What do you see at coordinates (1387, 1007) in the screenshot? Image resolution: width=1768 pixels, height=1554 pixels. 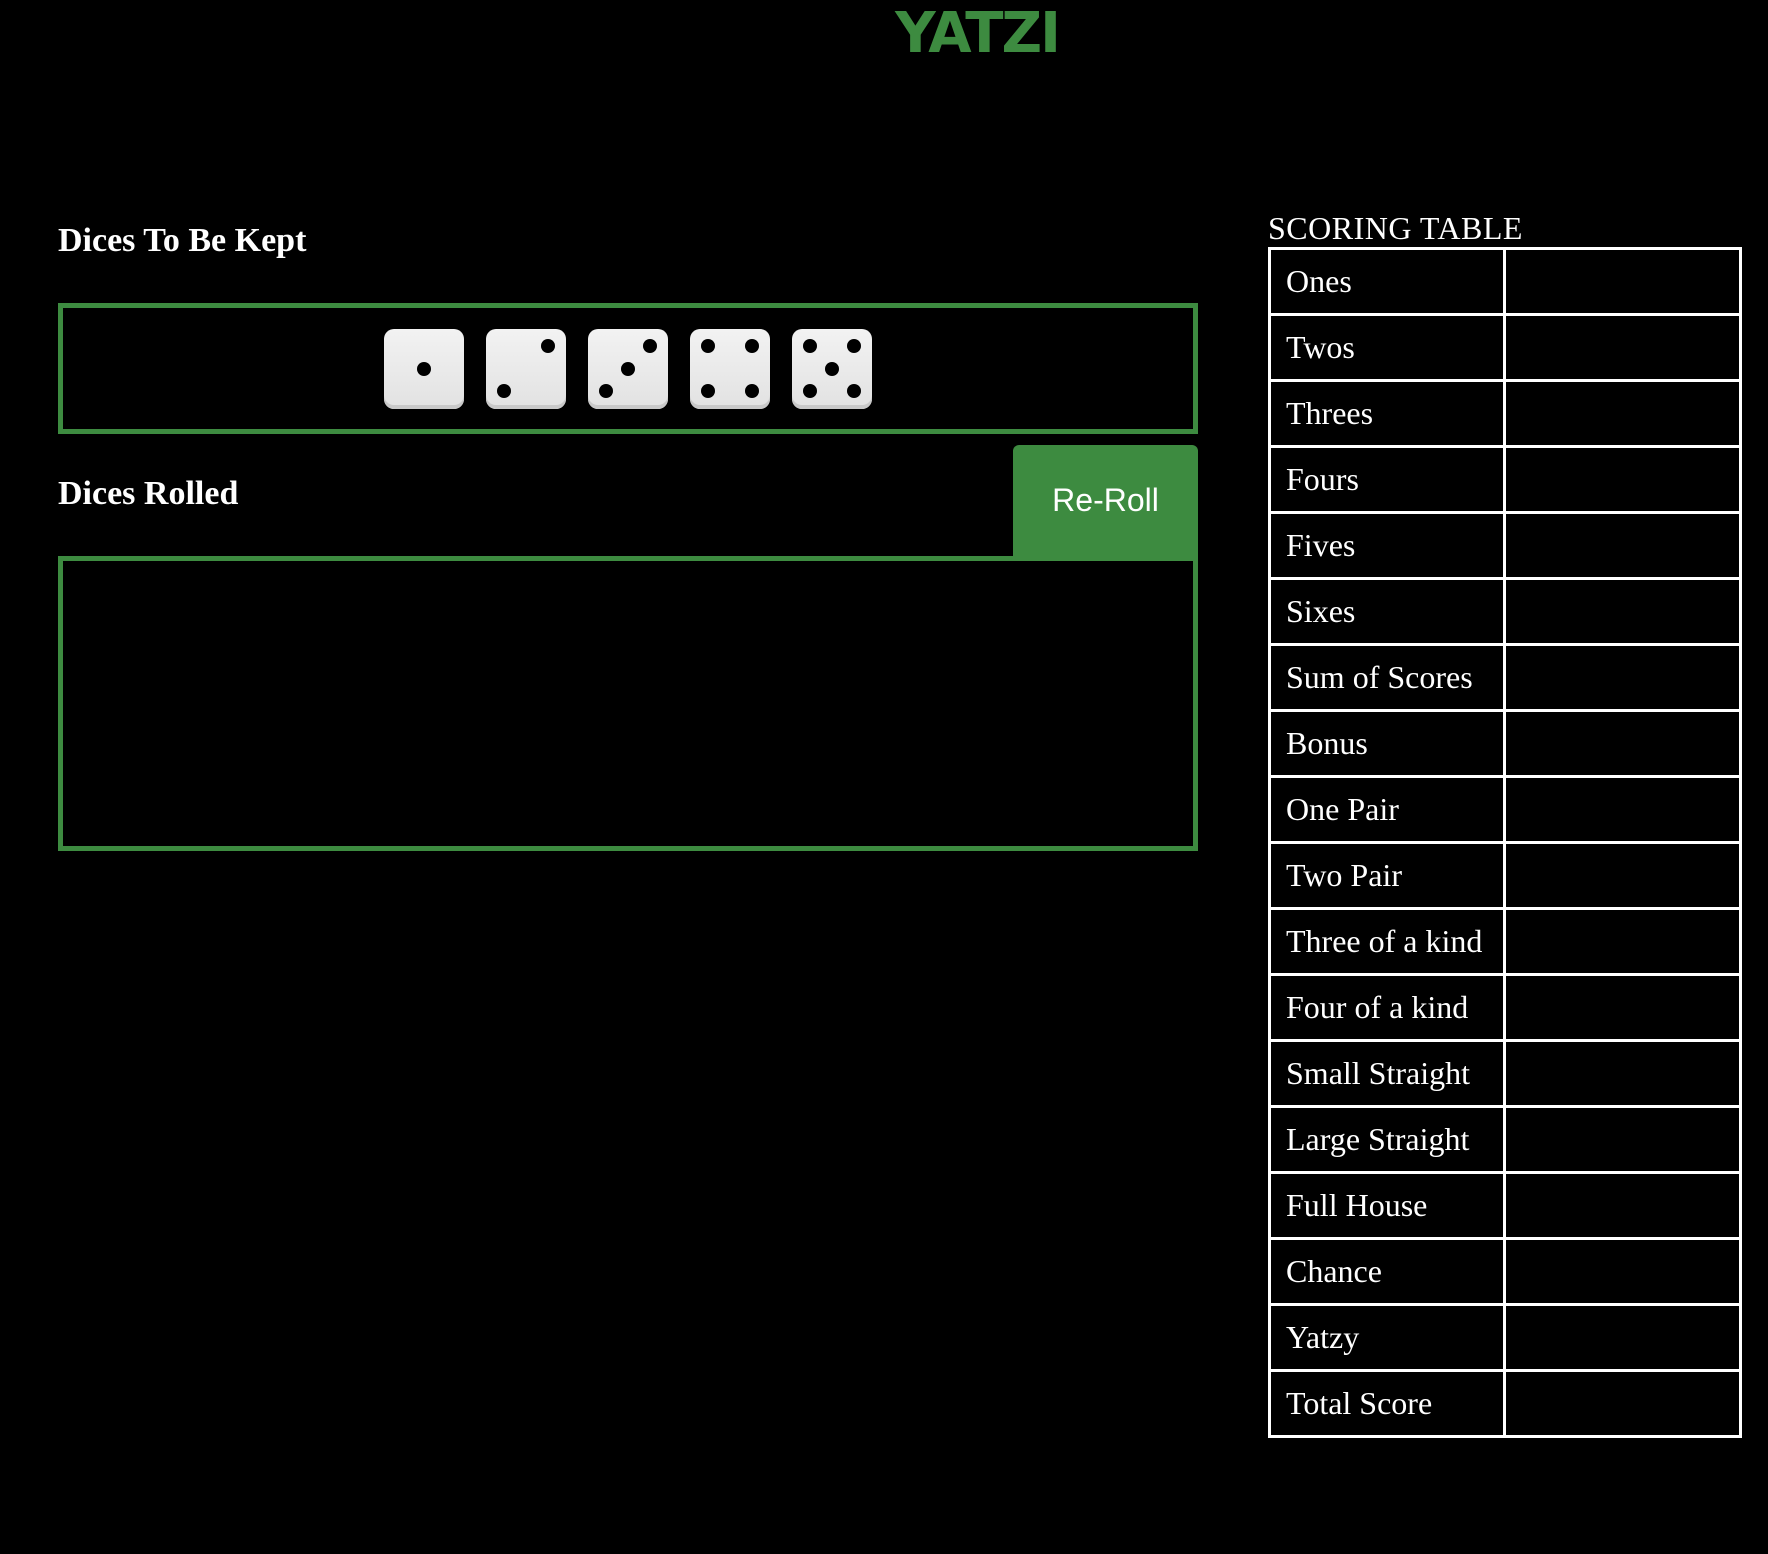 I see `scoring-row-label: Four of a kind` at bounding box center [1387, 1007].